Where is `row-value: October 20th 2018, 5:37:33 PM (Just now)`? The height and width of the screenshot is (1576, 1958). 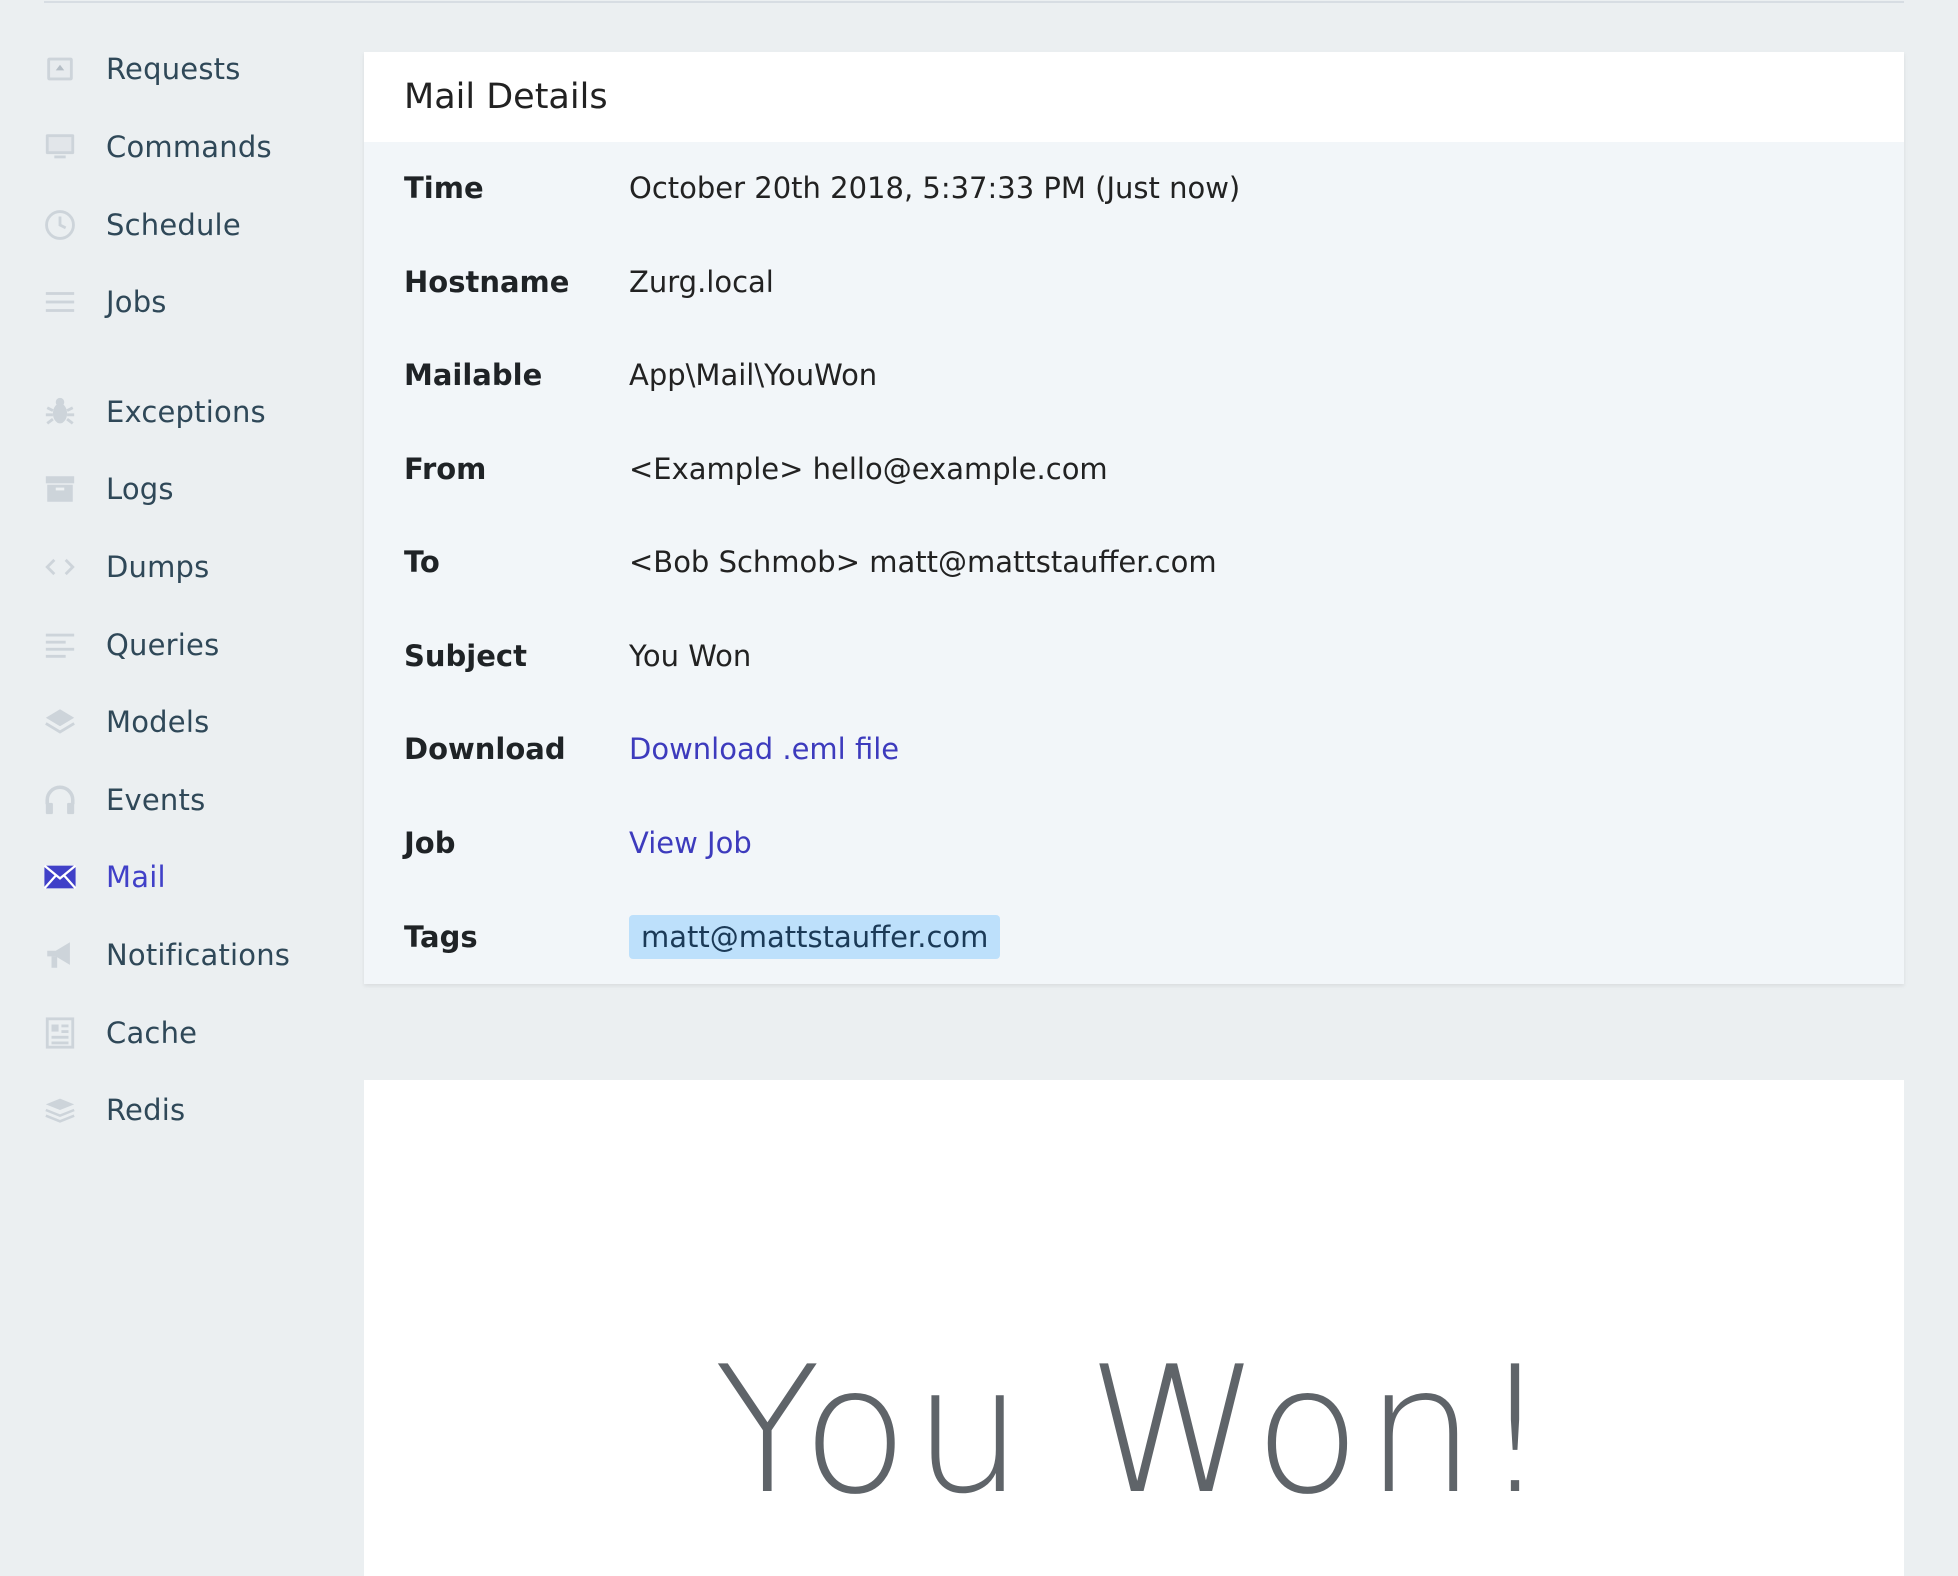
row-value: October 20th 2018, 5:37:33 PM (Just now) is located at coordinates (935, 188).